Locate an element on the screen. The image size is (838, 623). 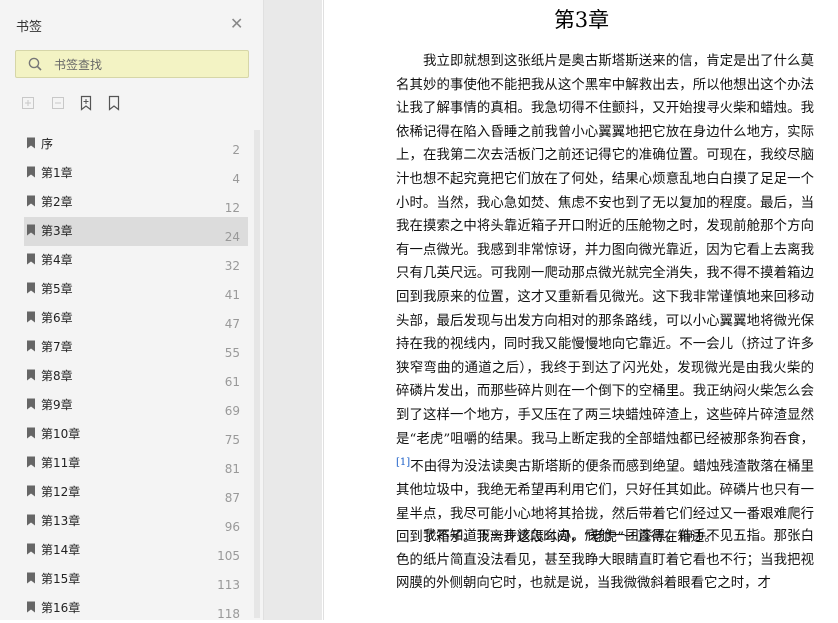
bookmark-search-input is located at coordinates (149, 65).